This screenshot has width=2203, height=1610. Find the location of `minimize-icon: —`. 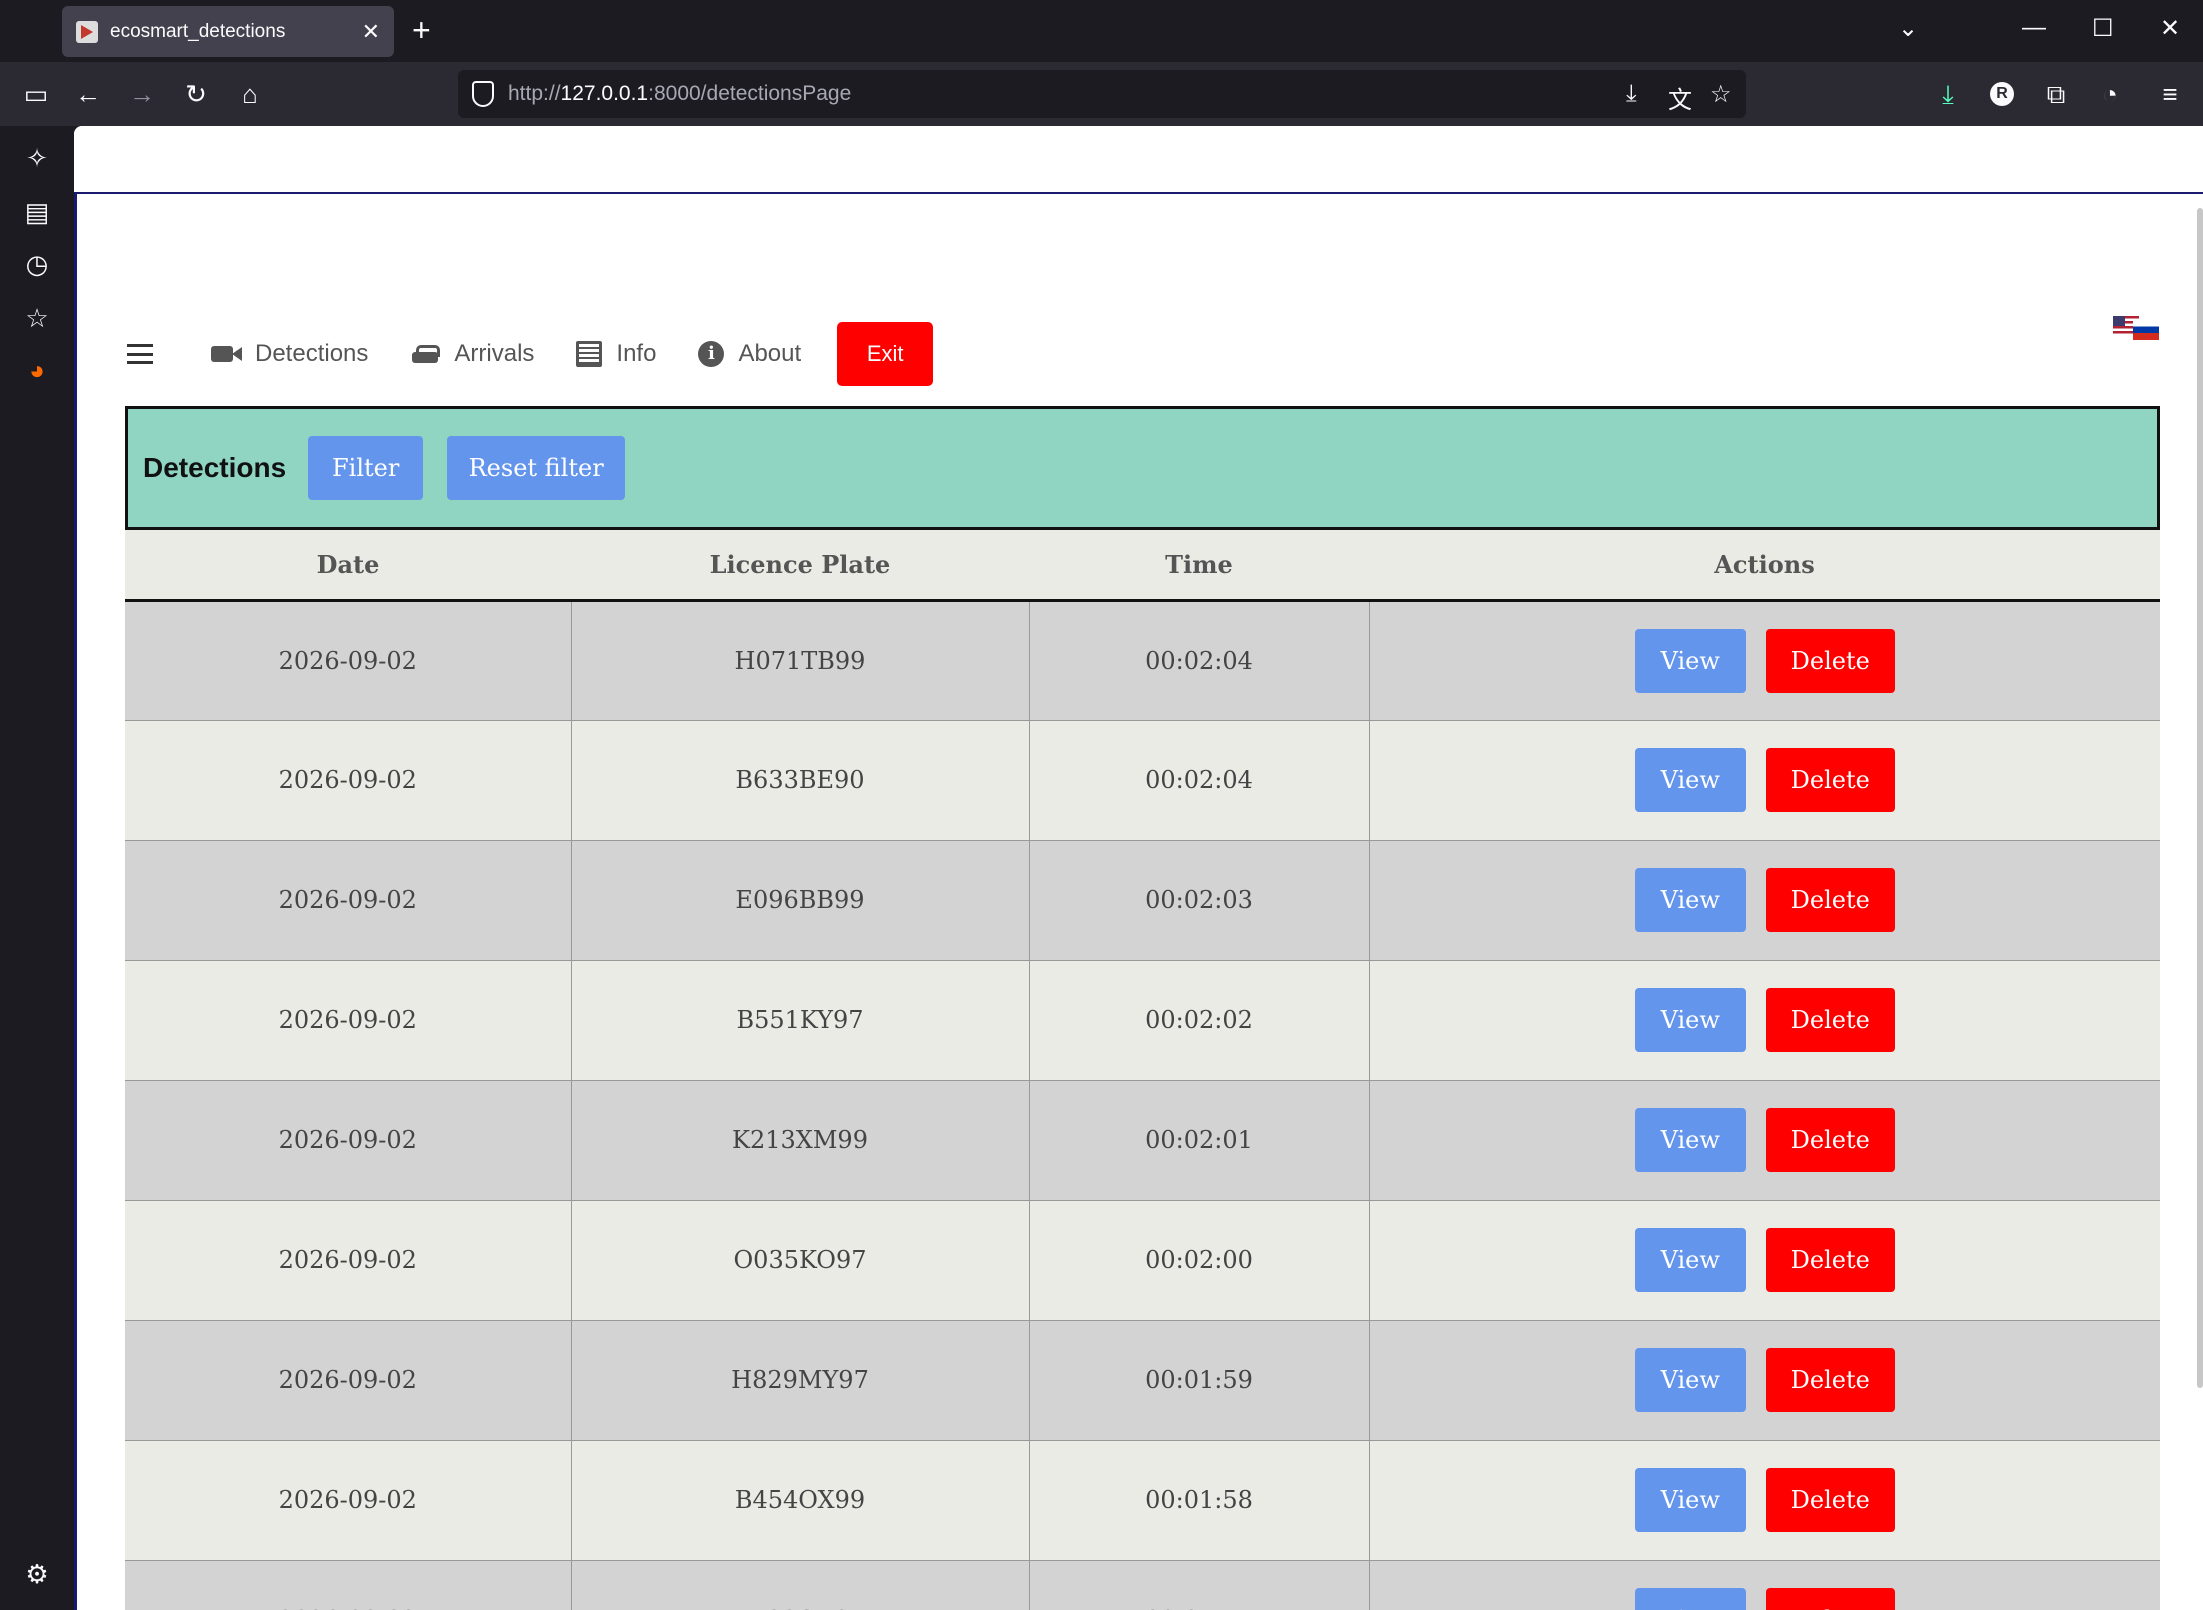

minimize-icon: — is located at coordinates (2034, 28).